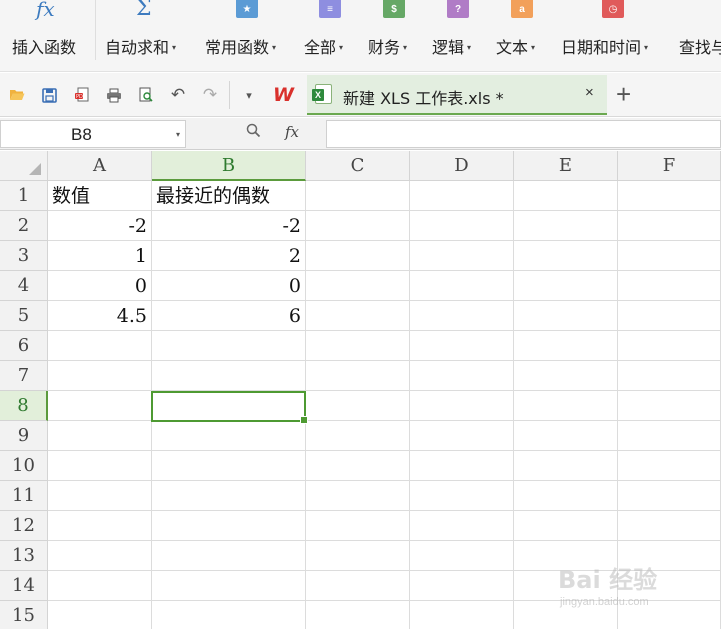 Image resolution: width=721 pixels, height=629 pixels. Describe the element at coordinates (292, 132) in the screenshot. I see `insert-function-fx-icon: fx` at that location.